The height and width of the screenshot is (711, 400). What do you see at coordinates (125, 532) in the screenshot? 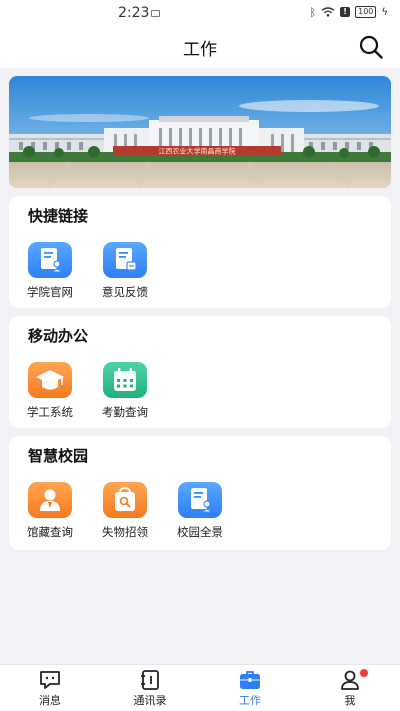
I see `tile-label: 失物招领` at bounding box center [125, 532].